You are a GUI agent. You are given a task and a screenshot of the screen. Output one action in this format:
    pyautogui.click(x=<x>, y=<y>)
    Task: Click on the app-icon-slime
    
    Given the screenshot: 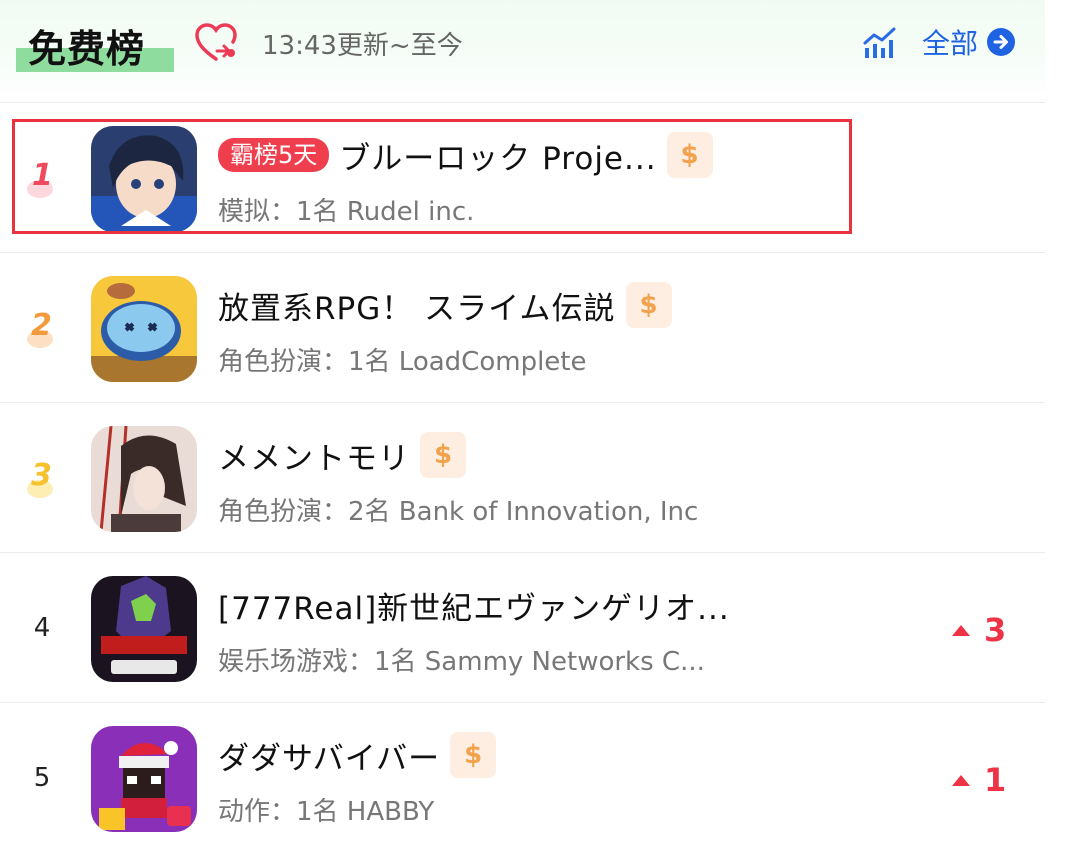 What is the action you would take?
    pyautogui.click(x=144, y=329)
    